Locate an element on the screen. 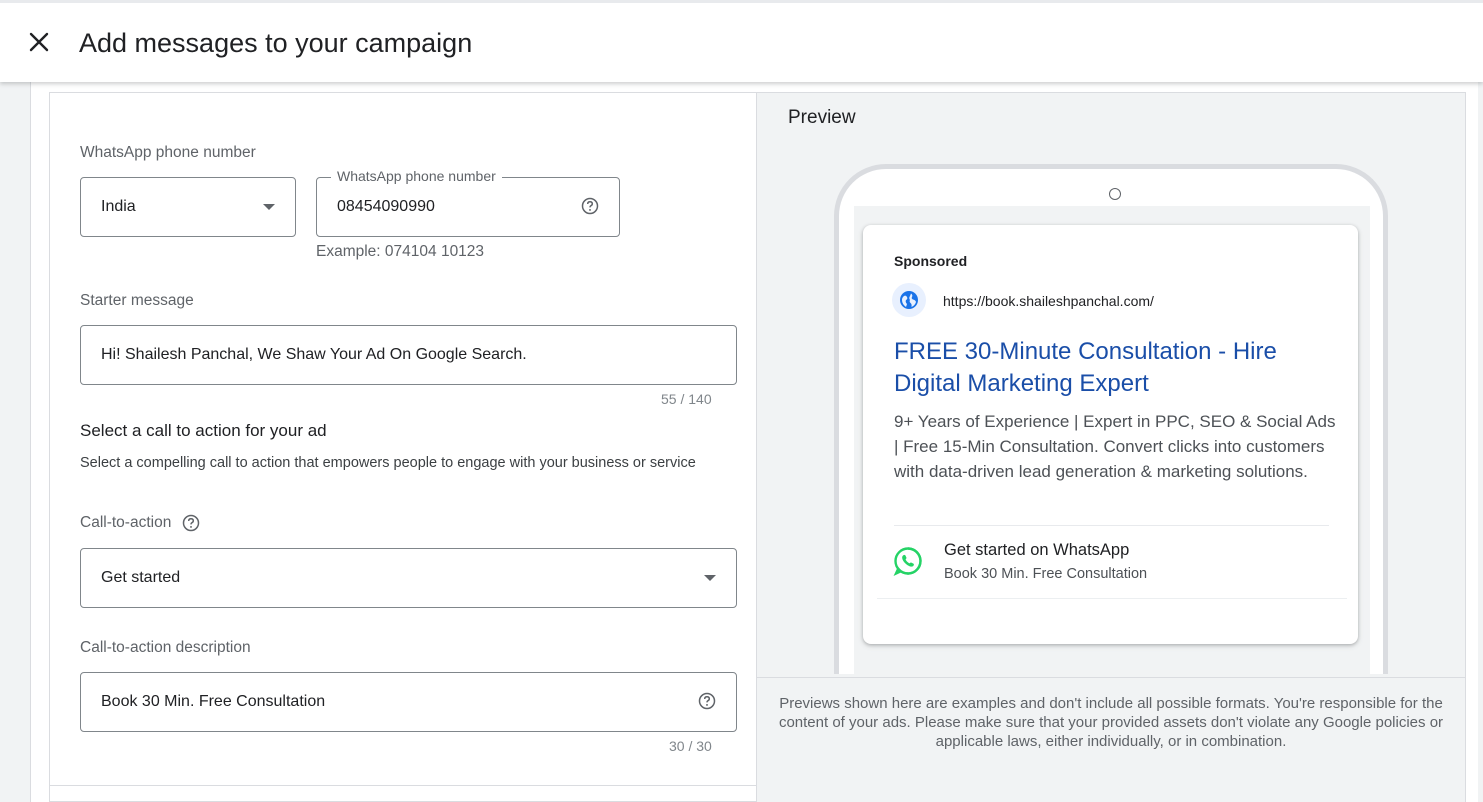 This screenshot has height=802, width=1483. preview-divider is located at coordinates (1111, 677).